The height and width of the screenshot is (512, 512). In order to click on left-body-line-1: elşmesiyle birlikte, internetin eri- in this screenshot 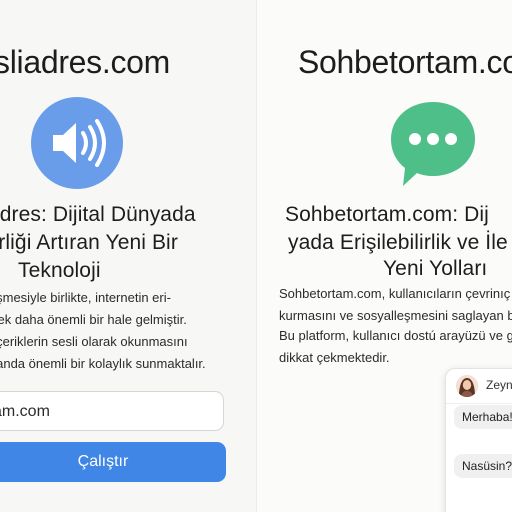, I will do `click(85, 297)`.